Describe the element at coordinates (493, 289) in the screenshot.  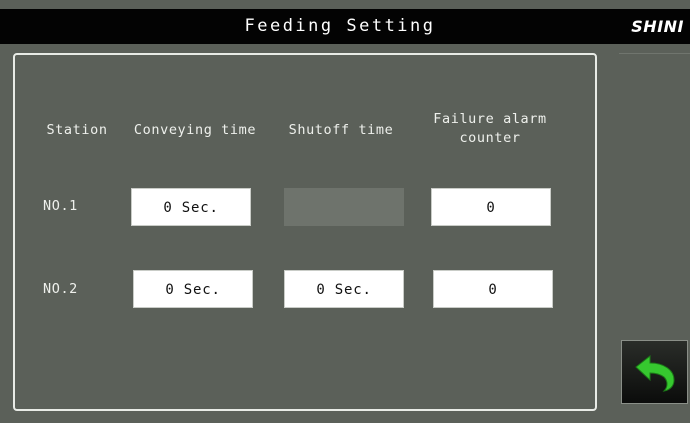
I see `failure-alarm-counter-field-no2: 0` at that location.